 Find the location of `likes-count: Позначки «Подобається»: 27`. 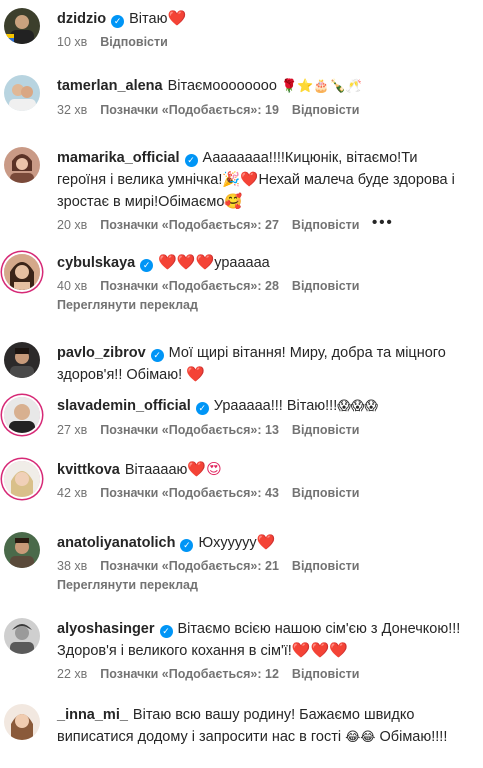

likes-count: Позначки «Подобається»: 27 is located at coordinates (189, 225).